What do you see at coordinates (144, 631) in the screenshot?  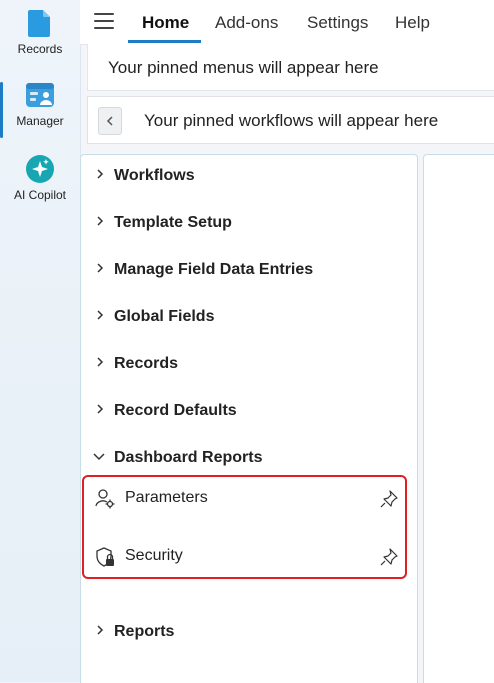 I see `tree-label: Reports` at bounding box center [144, 631].